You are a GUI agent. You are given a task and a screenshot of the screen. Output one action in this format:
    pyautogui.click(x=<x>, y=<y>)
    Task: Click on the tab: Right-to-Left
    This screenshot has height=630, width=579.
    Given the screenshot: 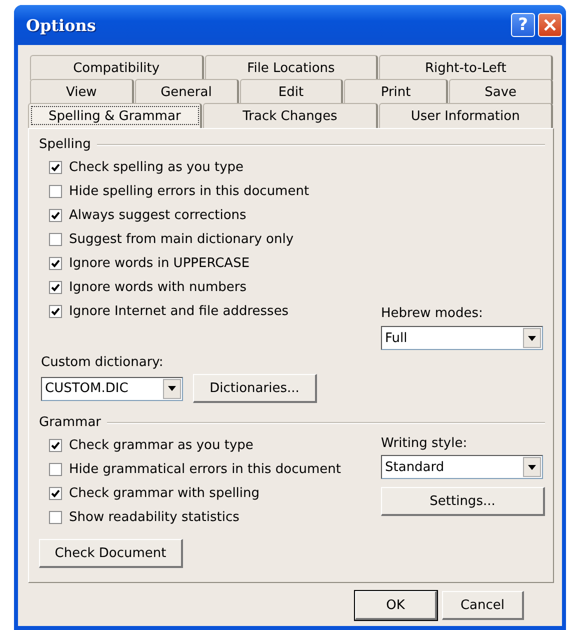 What is the action you would take?
    pyautogui.click(x=466, y=67)
    